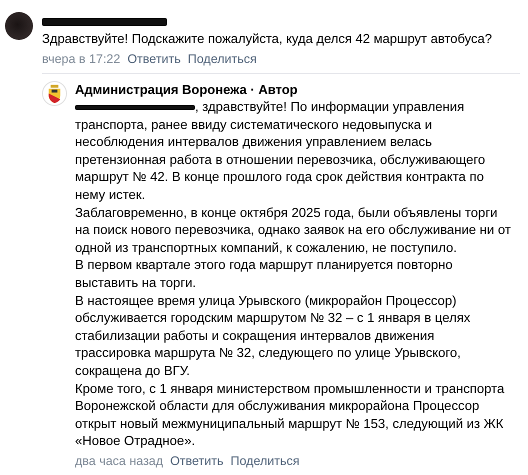 The image size is (528, 475). What do you see at coordinates (267, 39) in the screenshot?
I see `comment-text: Здравствуйте! Подскажите пожалуйста, куда делся 42 маршрут автобуса?` at bounding box center [267, 39].